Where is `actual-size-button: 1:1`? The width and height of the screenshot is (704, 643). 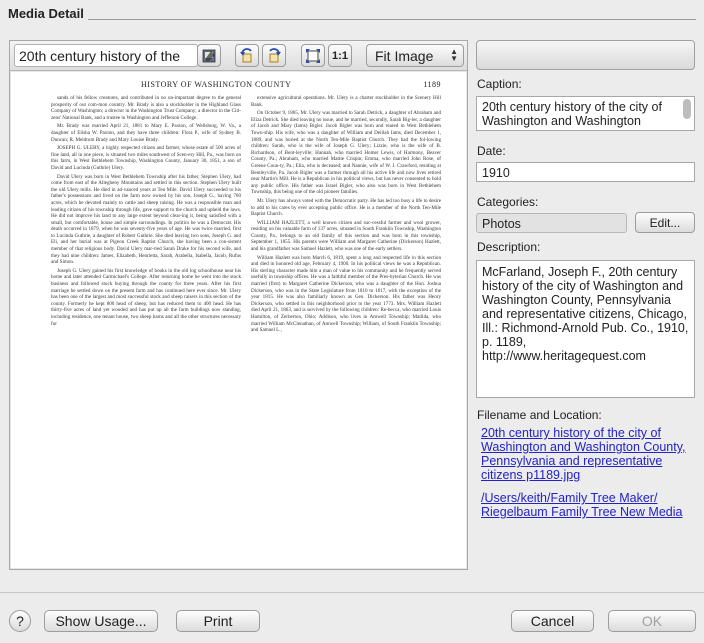 actual-size-button: 1:1 is located at coordinates (340, 55).